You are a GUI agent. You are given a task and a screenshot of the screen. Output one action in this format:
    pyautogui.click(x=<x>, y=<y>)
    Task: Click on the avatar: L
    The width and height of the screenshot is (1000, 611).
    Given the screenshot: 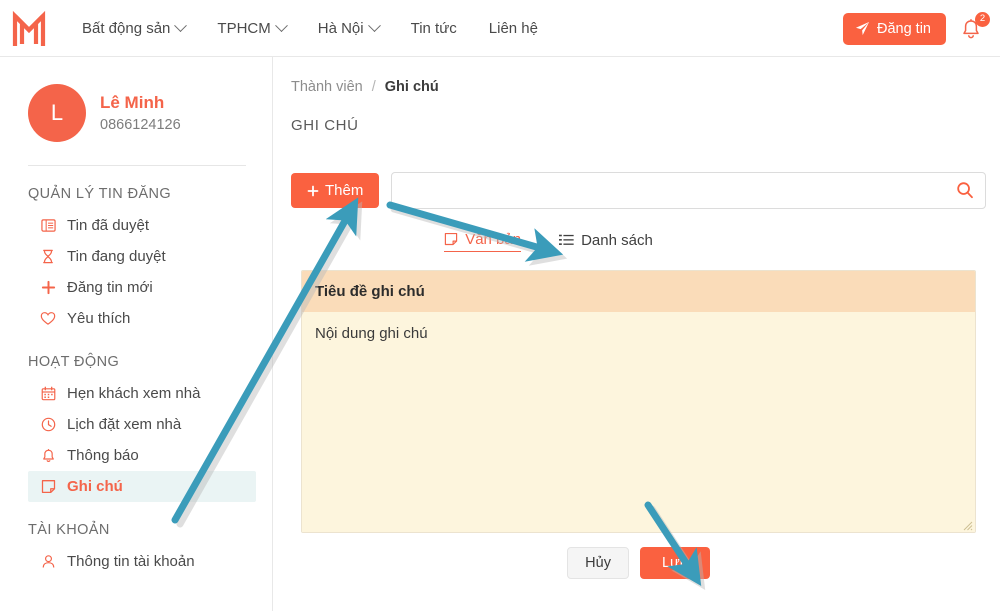 What is the action you would take?
    pyautogui.click(x=57, y=113)
    